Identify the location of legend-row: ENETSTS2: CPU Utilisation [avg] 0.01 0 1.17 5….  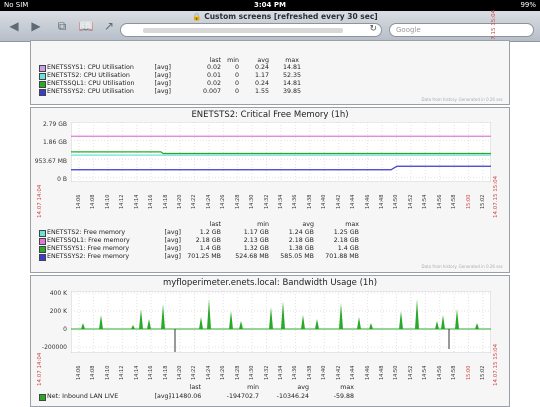
(189, 76).